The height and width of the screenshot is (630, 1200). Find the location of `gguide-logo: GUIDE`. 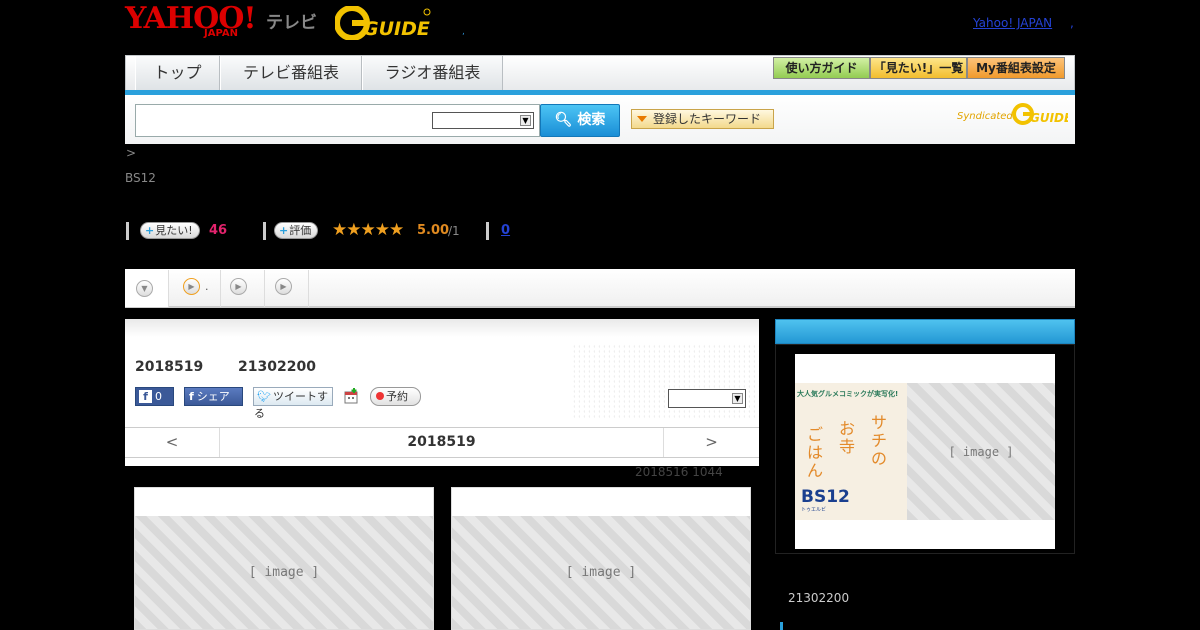

gguide-logo: GUIDE is located at coordinates (383, 23).